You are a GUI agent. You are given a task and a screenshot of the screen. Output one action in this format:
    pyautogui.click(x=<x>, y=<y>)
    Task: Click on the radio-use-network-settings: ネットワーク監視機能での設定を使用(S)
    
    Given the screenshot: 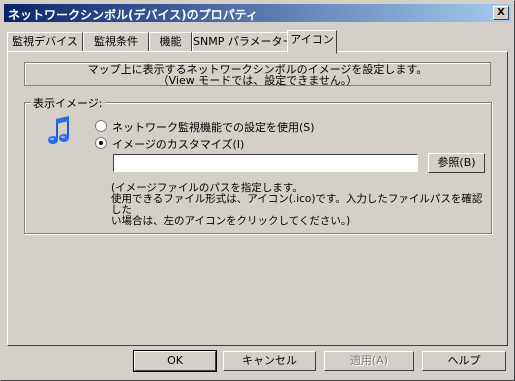 What is the action you would take?
    pyautogui.click(x=205, y=127)
    